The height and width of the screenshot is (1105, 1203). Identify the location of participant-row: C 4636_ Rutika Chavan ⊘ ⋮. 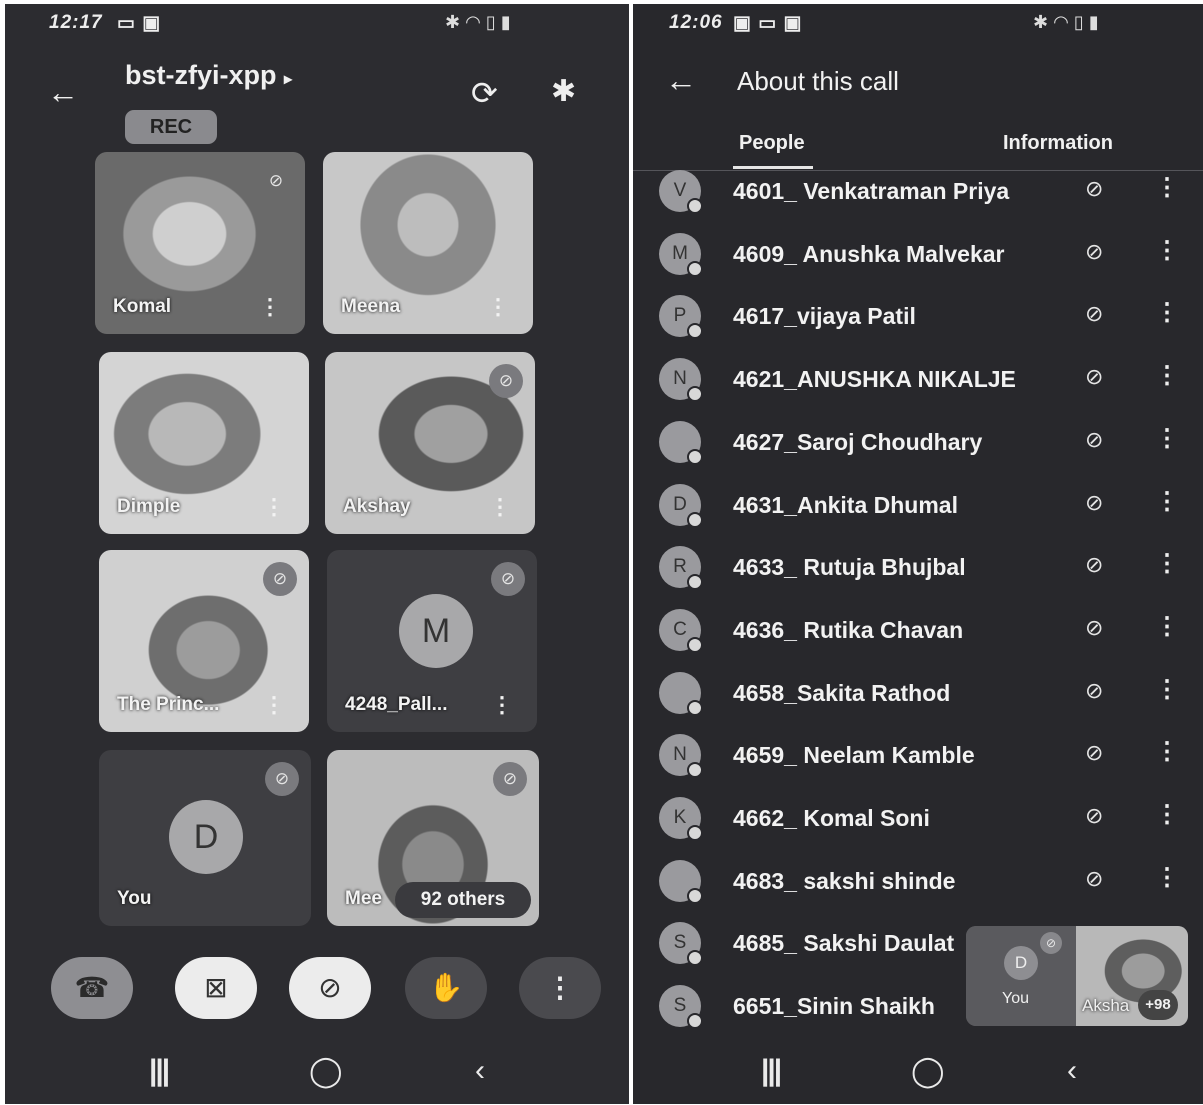
(929, 635).